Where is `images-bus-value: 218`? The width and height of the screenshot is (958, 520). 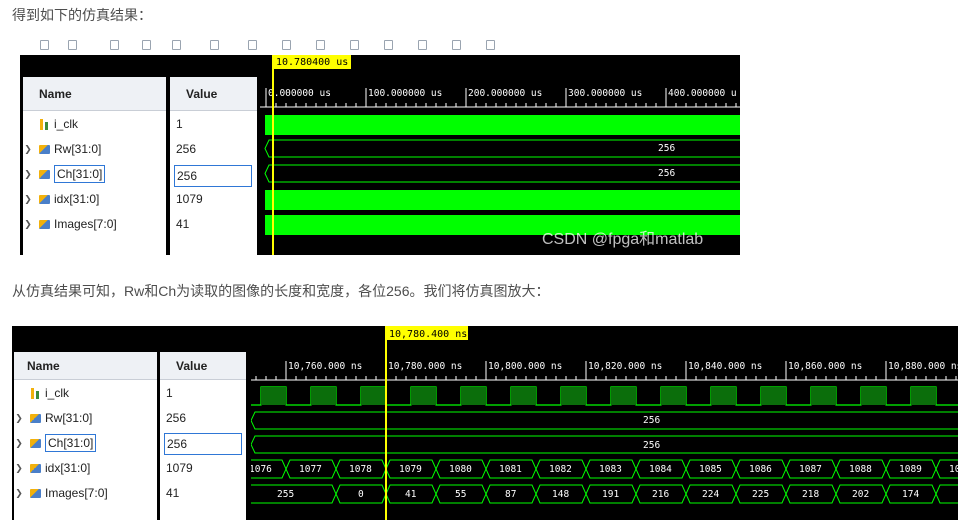 images-bus-value: 218 is located at coordinates (810, 494).